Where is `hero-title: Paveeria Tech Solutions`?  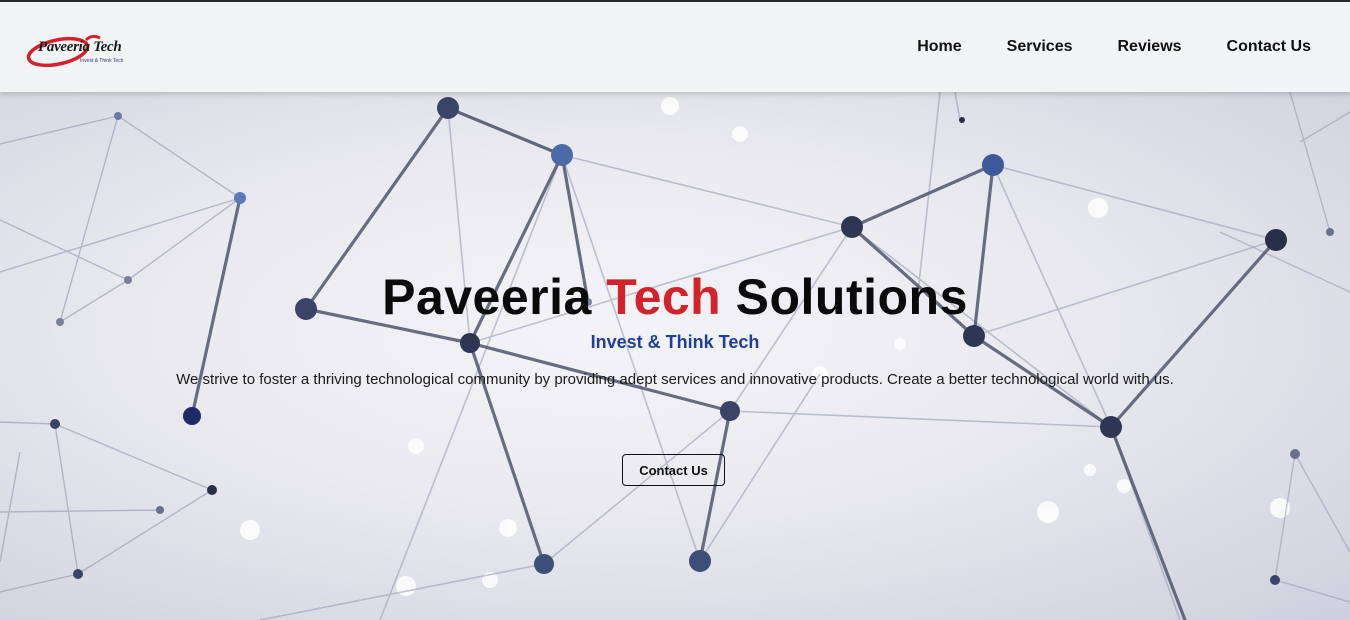 hero-title: Paveeria Tech Solutions is located at coordinates (675, 297).